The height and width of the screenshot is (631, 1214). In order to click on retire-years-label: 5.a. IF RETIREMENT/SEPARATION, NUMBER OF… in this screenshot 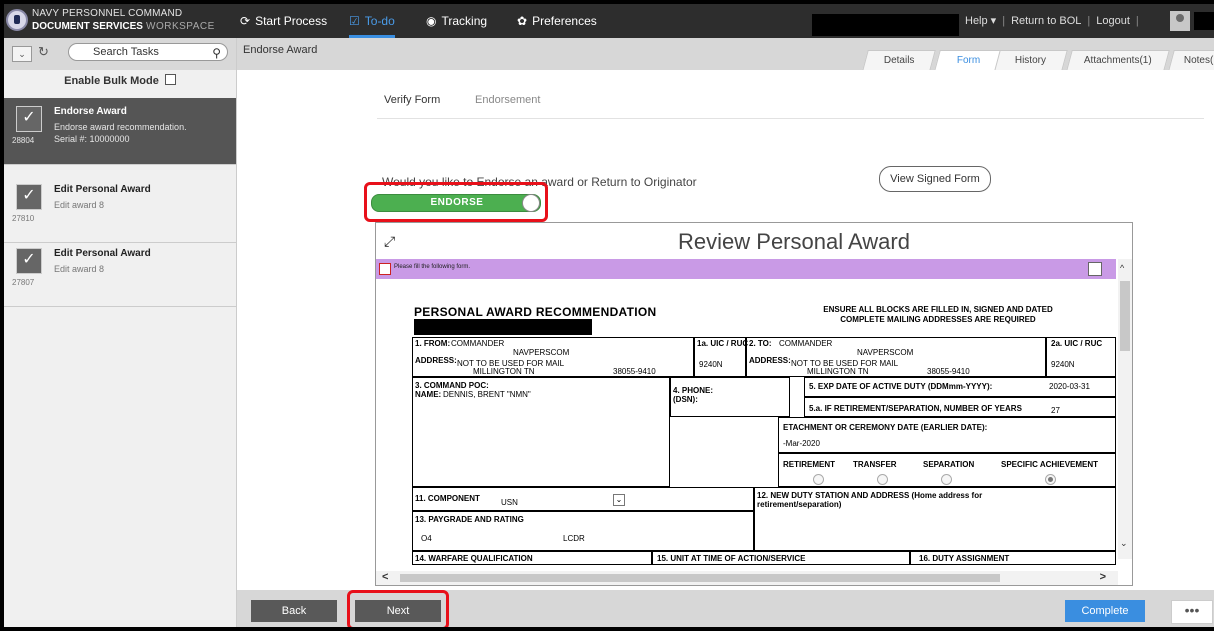, I will do `click(915, 408)`.